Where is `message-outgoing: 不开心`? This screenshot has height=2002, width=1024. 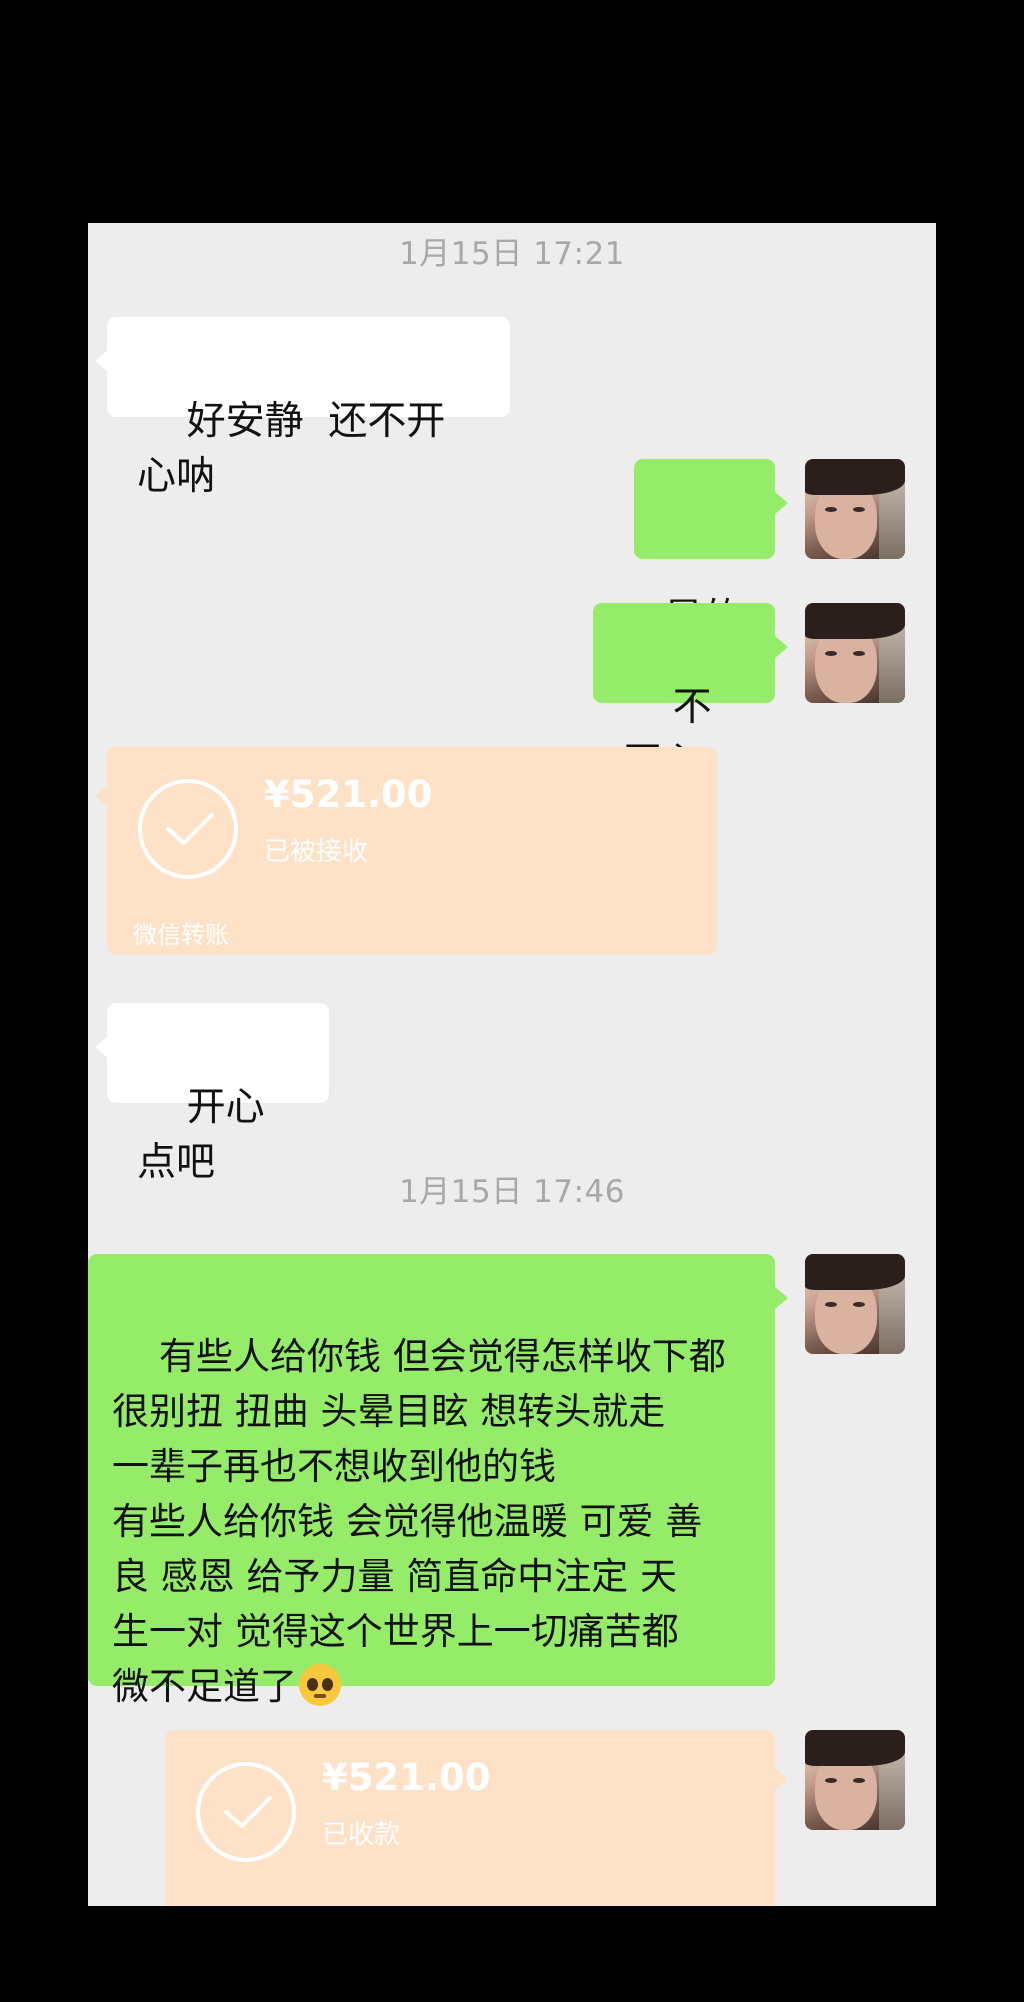
message-outgoing: 不开心 is located at coordinates (684, 694).